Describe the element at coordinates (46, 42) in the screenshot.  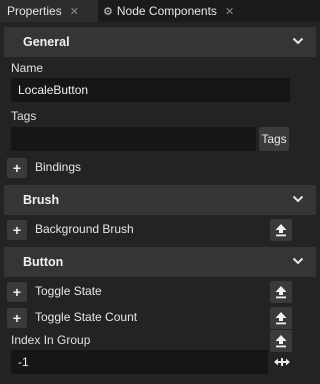
I see `section-general-title: General` at that location.